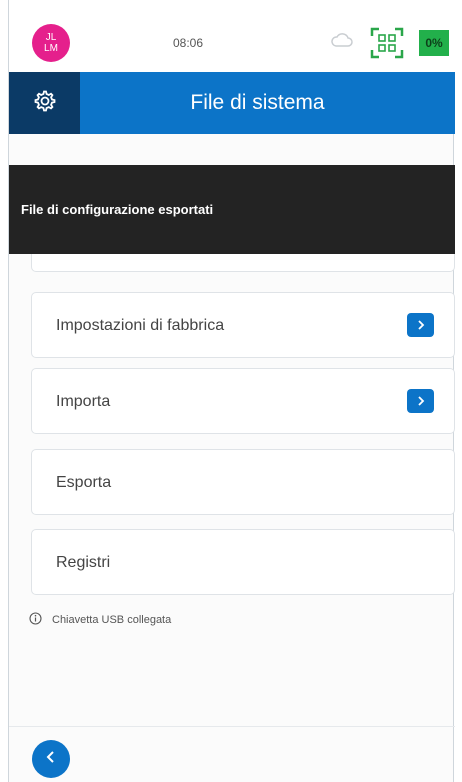 Image resolution: width=462 pixels, height=782 pixels. I want to click on back-button, so click(51, 759).